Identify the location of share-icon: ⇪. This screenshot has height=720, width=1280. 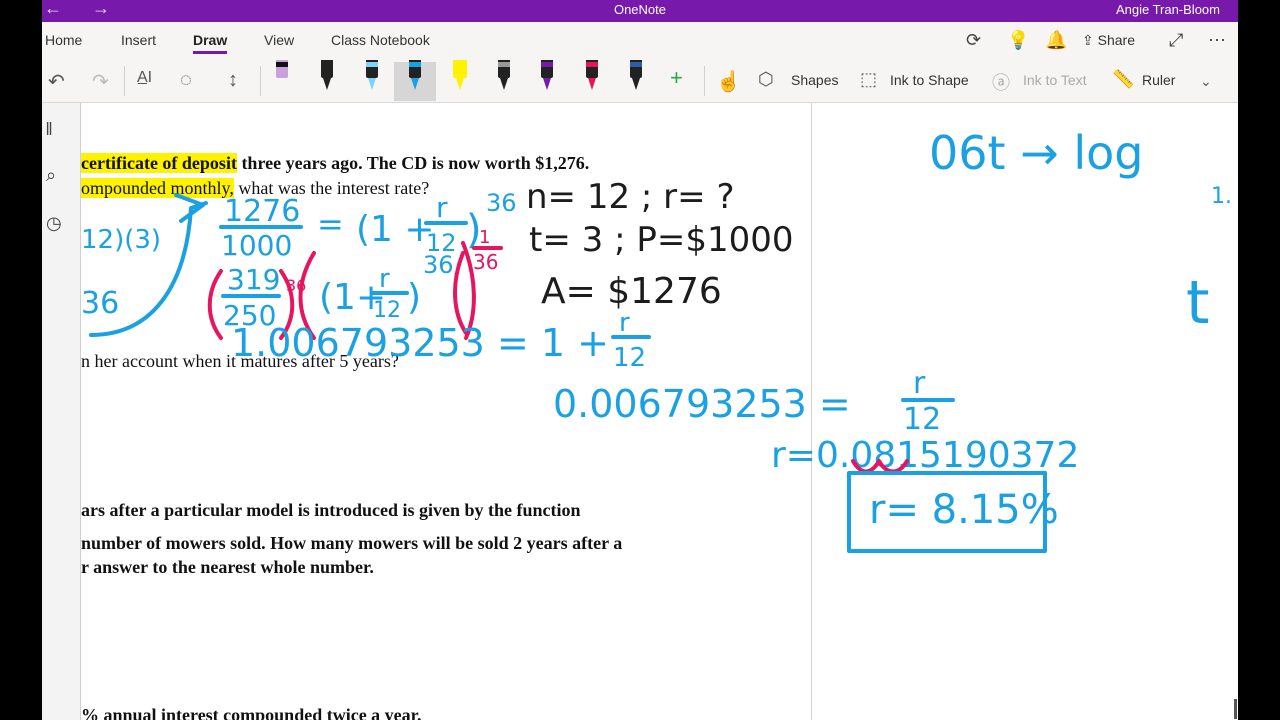
(1090, 40).